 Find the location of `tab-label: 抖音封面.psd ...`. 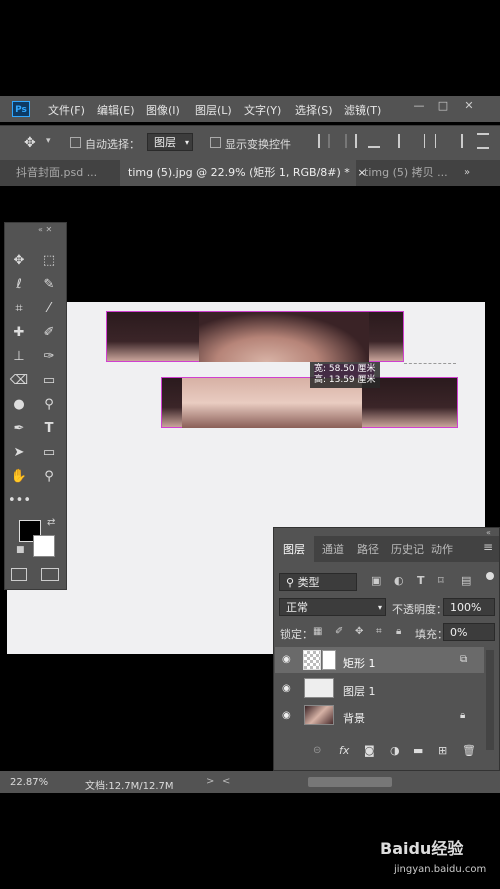

tab-label: 抖音封面.psd ... is located at coordinates (57, 172).